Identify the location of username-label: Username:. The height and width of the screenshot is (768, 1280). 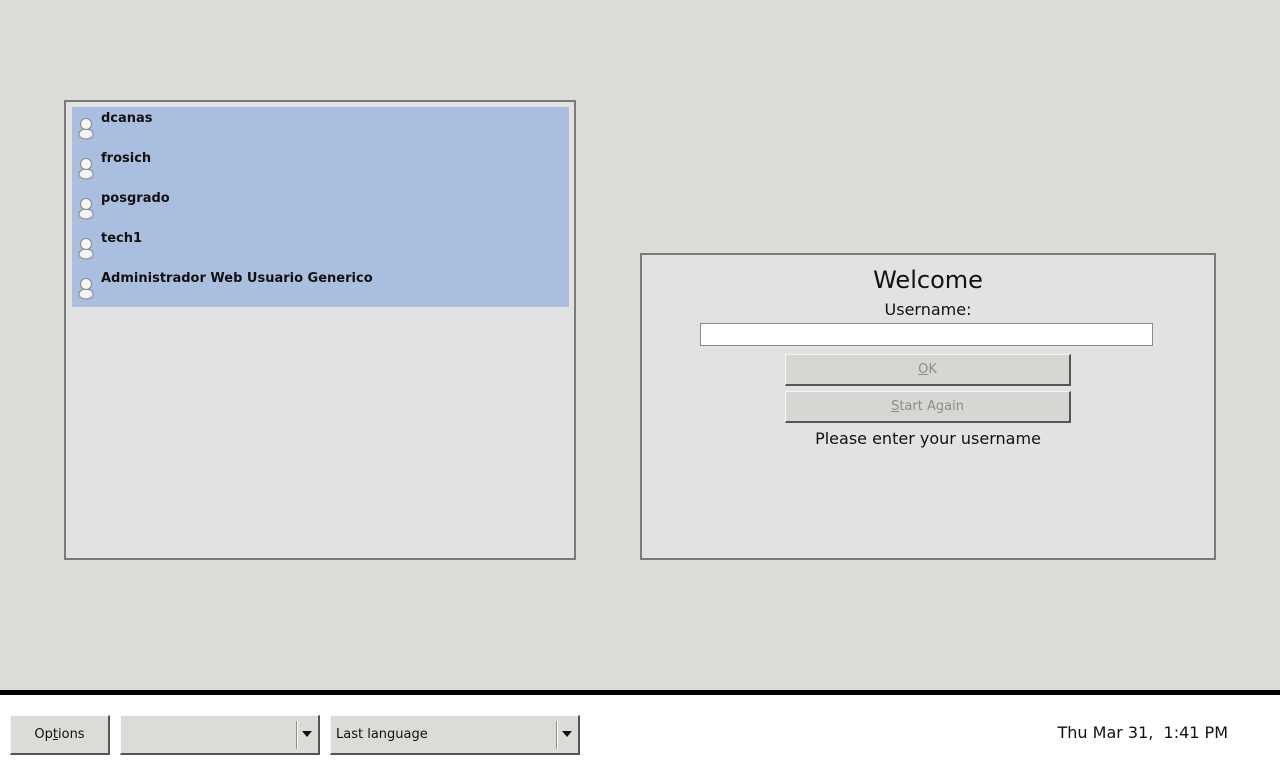
(928, 309).